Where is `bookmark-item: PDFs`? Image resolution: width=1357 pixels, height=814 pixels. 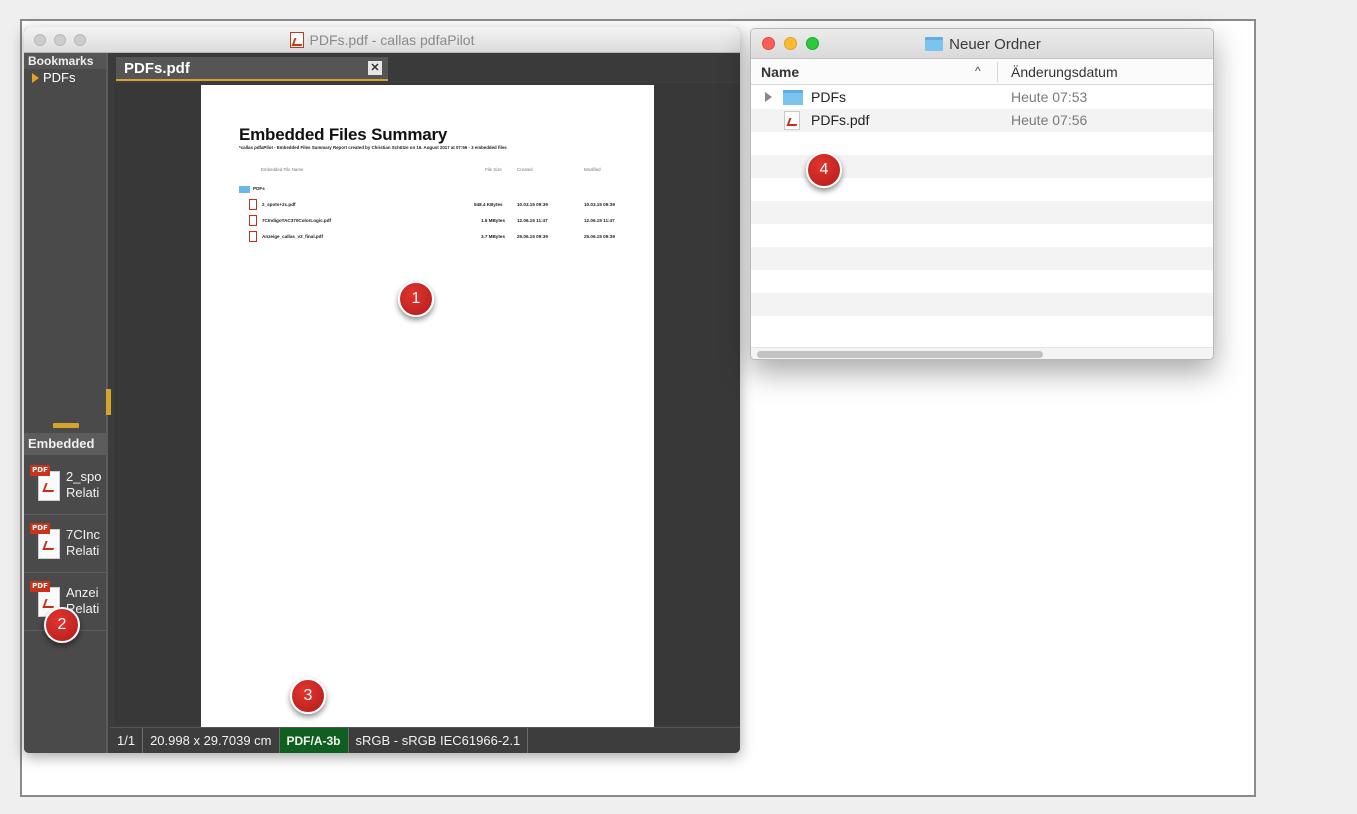
bookmark-item: PDFs is located at coordinates (65, 78).